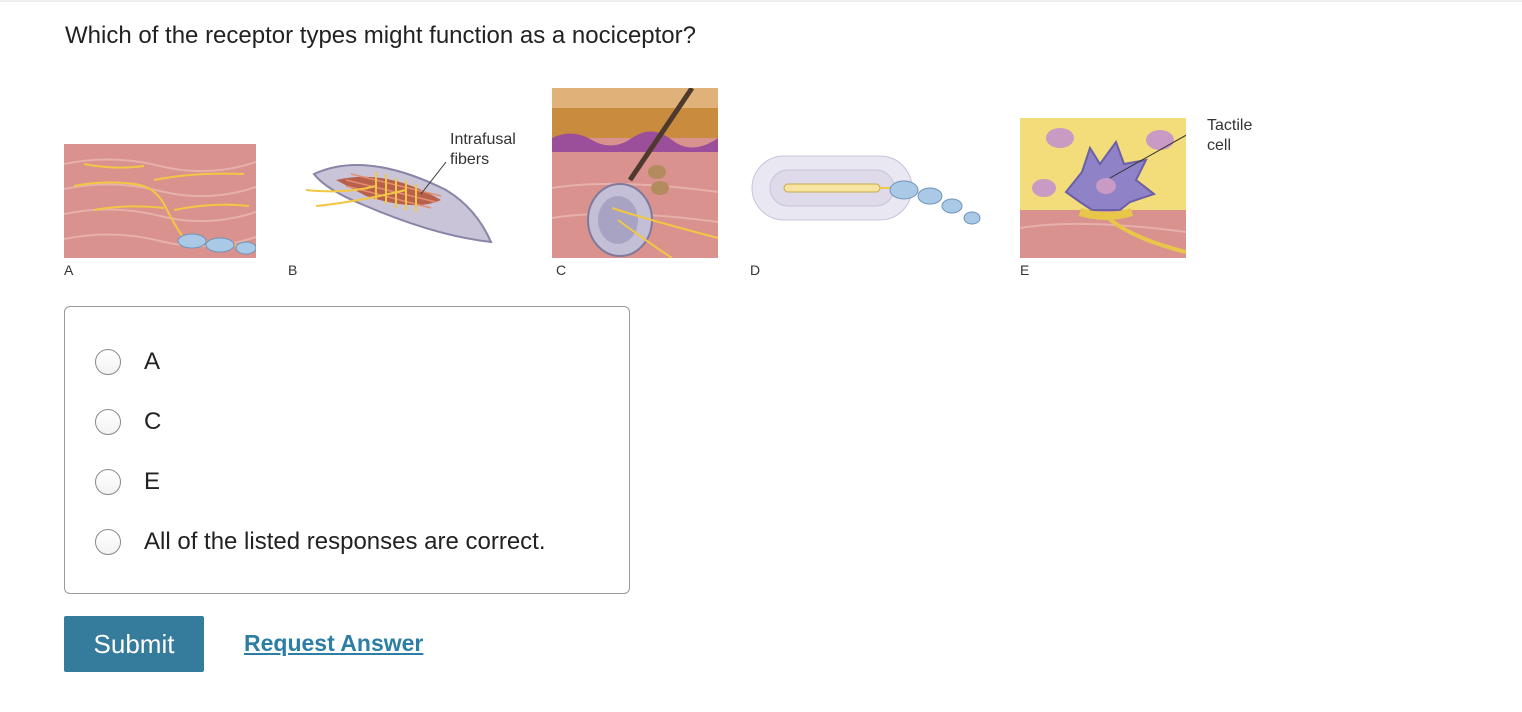 The height and width of the screenshot is (712, 1522). I want to click on tactile-cell-callout: Tactile cell, so click(1229, 136).